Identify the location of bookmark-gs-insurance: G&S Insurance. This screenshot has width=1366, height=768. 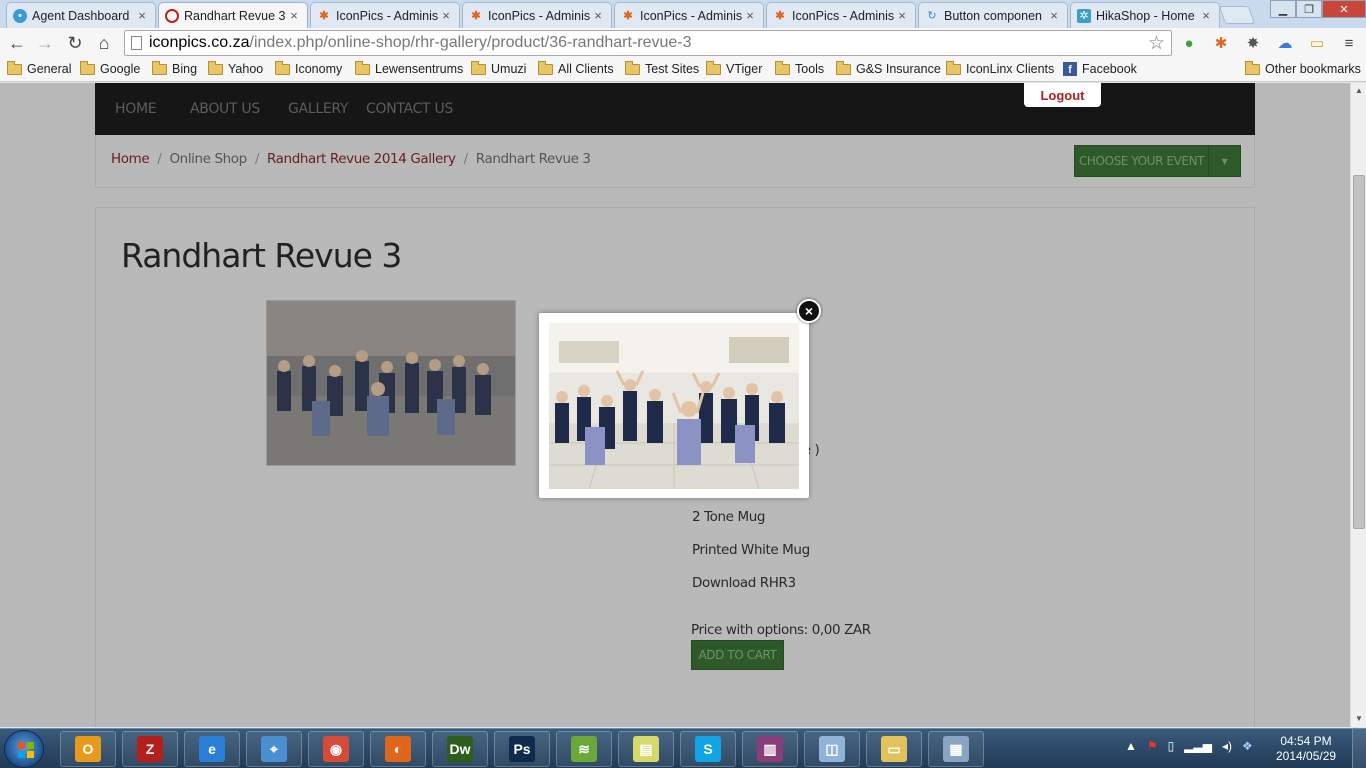
(888, 68).